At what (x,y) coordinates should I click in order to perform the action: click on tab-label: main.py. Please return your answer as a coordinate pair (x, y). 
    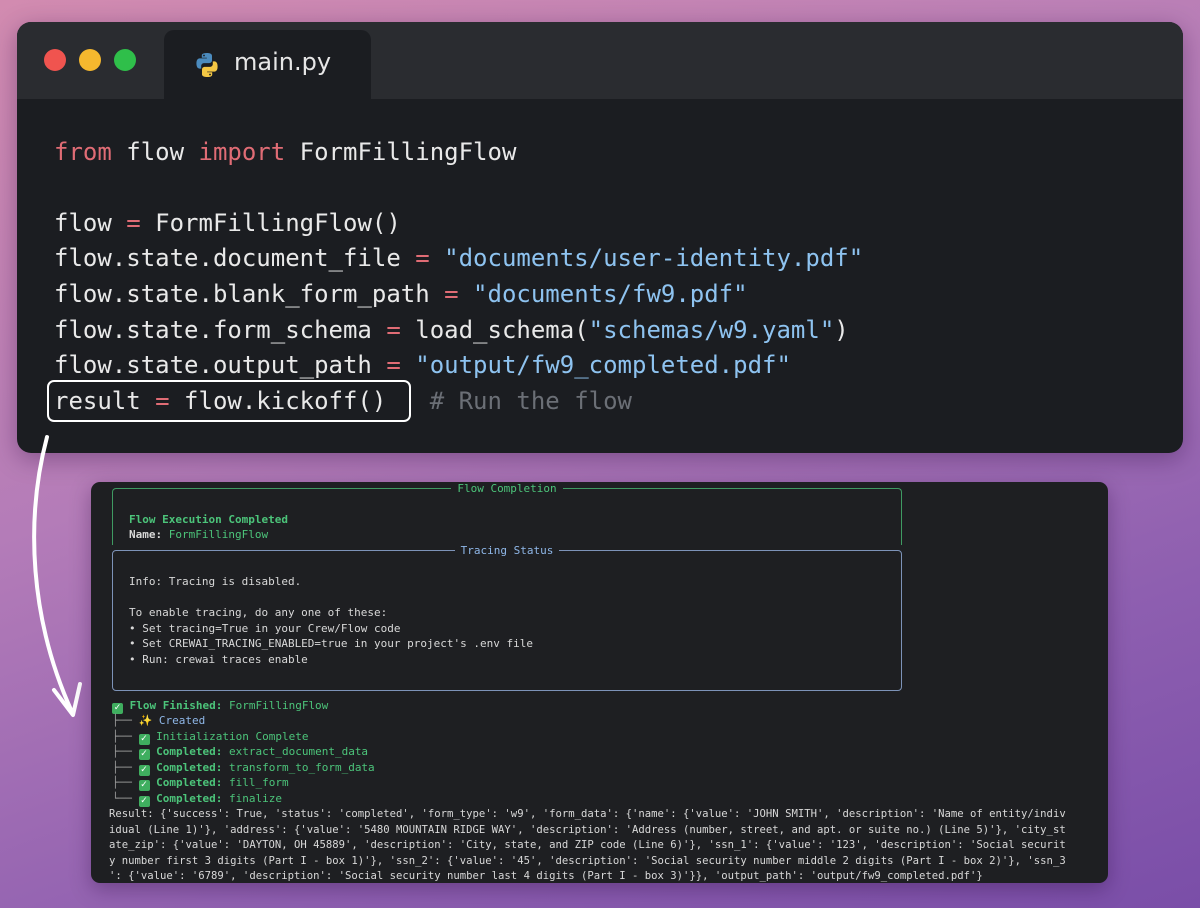
    Looking at the image, I should click on (283, 62).